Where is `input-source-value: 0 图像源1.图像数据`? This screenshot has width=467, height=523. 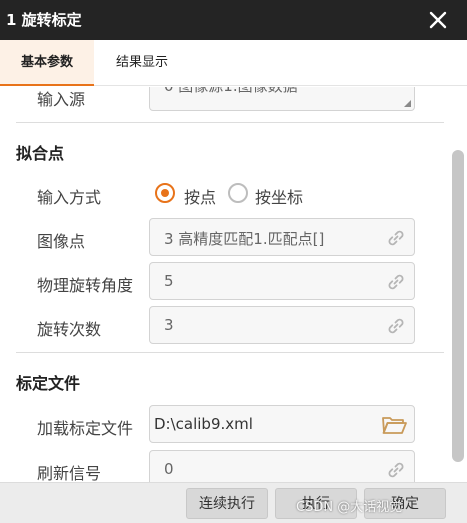
input-source-value: 0 图像源1.图像数据 is located at coordinates (231, 91).